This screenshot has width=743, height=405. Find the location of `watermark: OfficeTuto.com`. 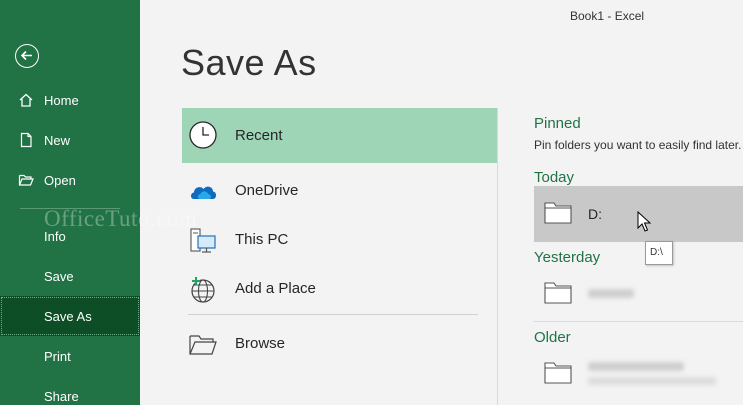

watermark: OfficeTuto.com is located at coordinates (121, 218).